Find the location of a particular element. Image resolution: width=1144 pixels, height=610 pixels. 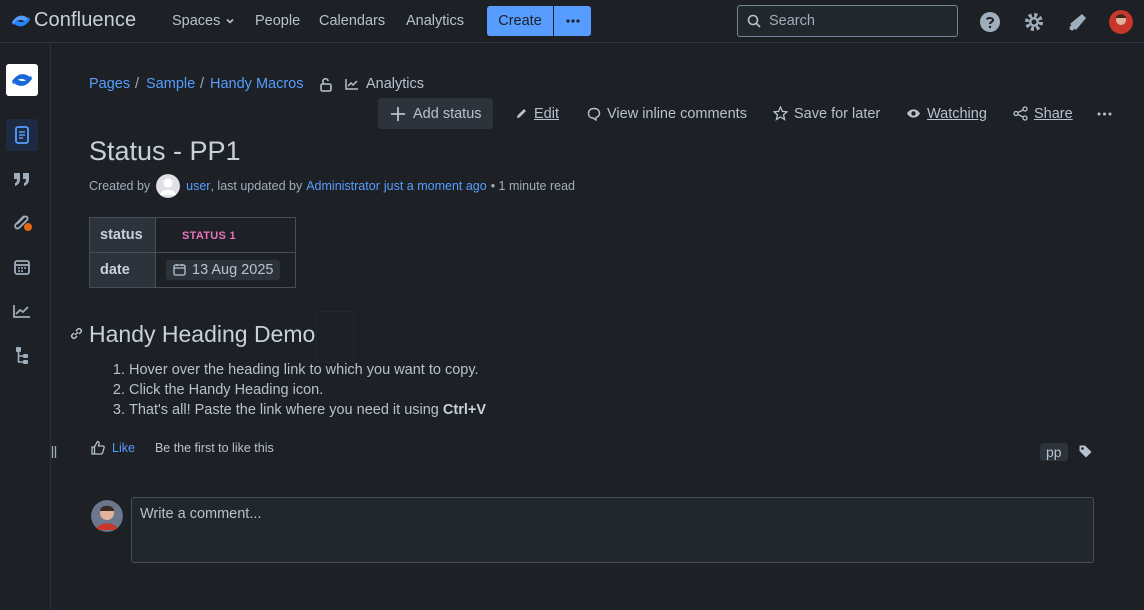

sidebar-analytics is located at coordinates (22, 311).